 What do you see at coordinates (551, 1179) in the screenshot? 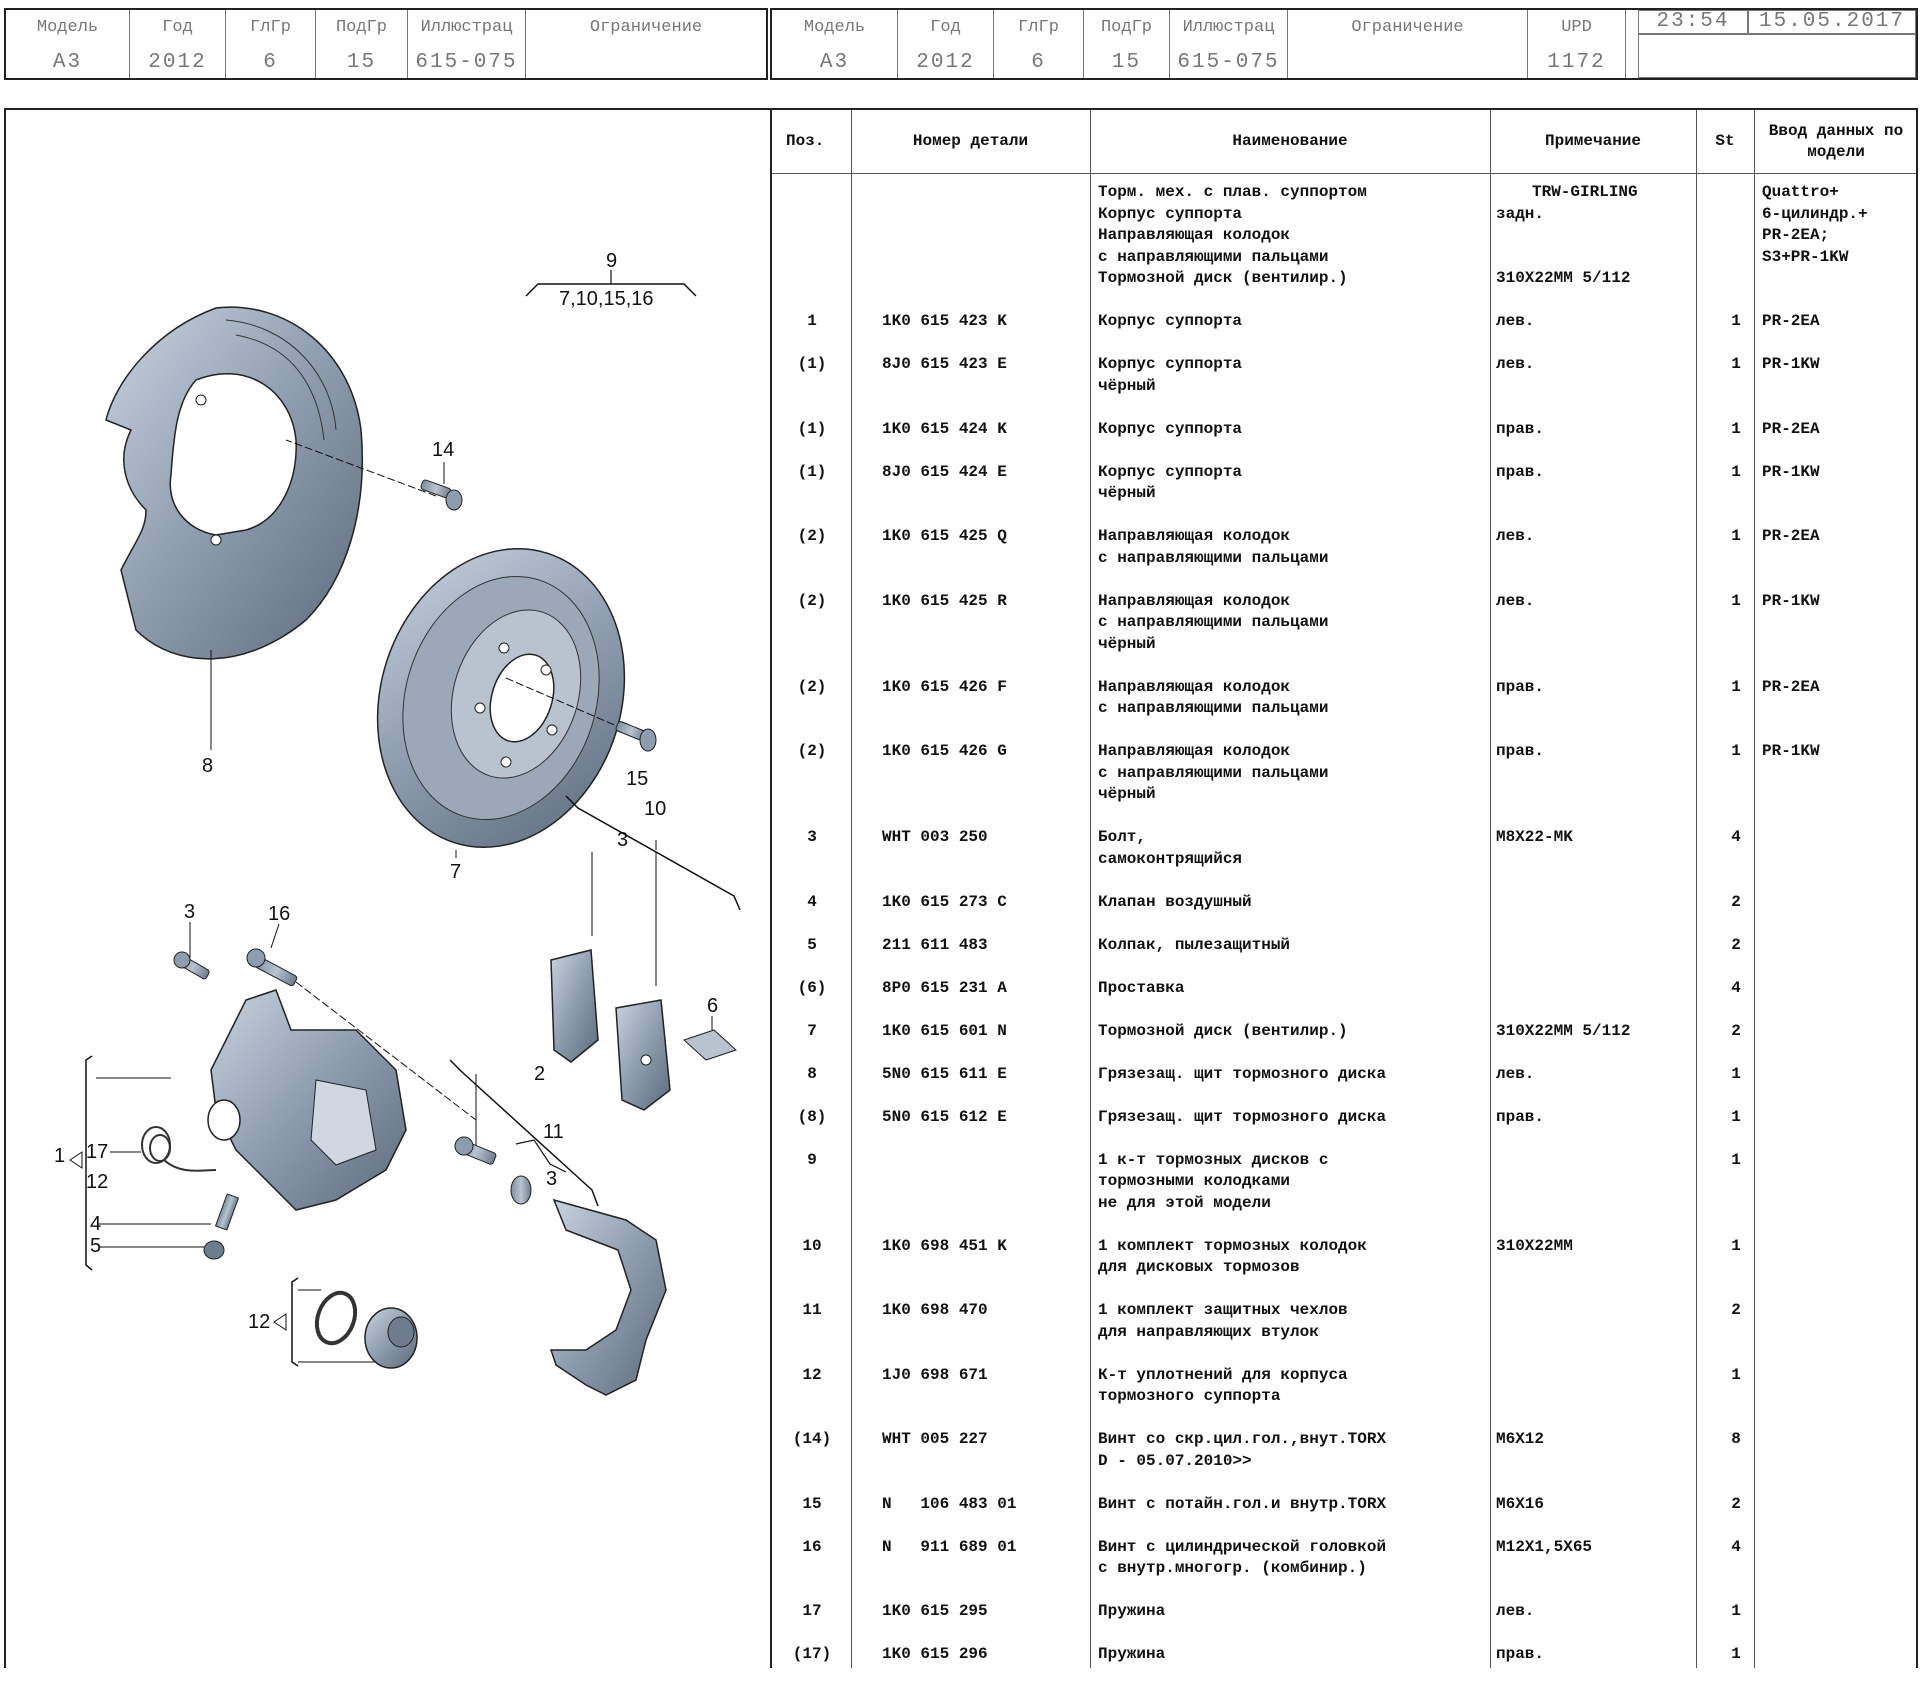
I see `callout-3-carrier: 3` at bounding box center [551, 1179].